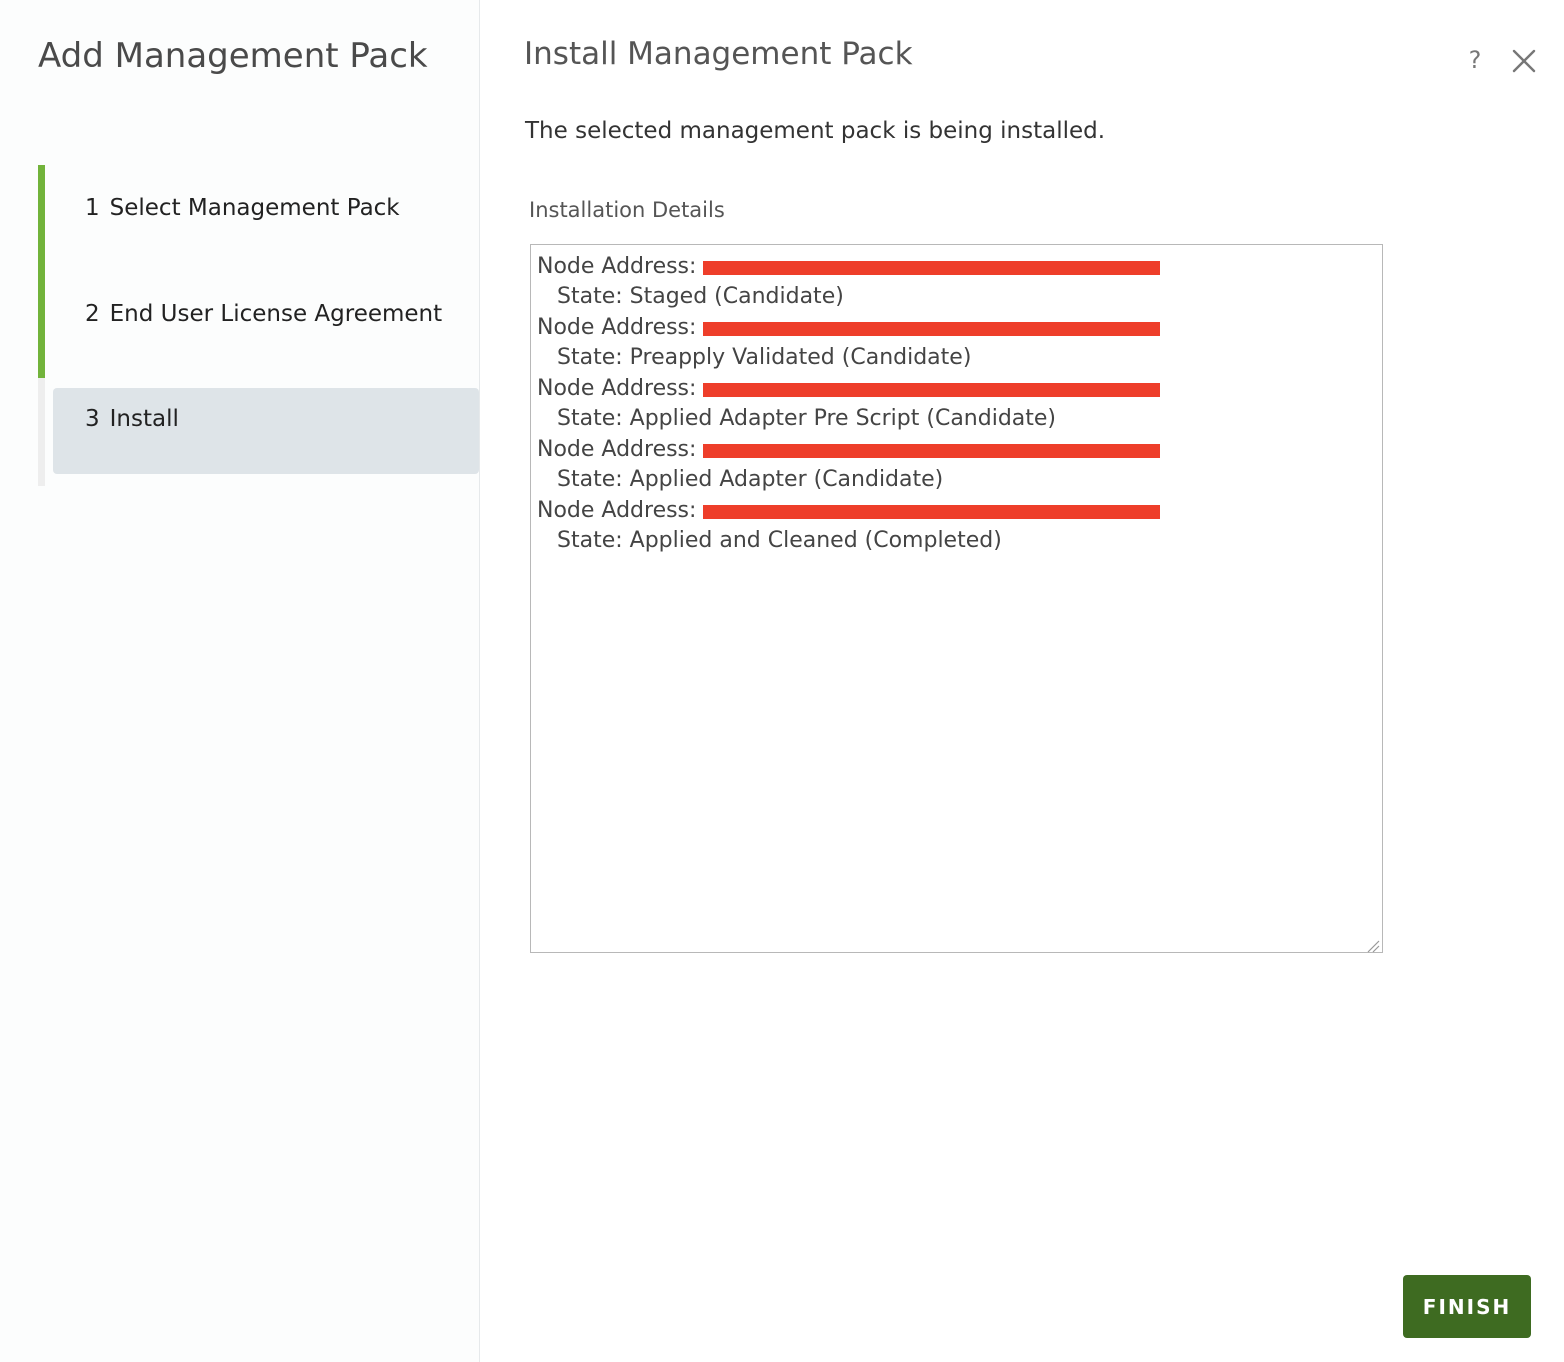 This screenshot has width=1564, height=1362. What do you see at coordinates (764, 357) in the screenshot?
I see `node-state: State: Preapply Validated (Candidate)` at bounding box center [764, 357].